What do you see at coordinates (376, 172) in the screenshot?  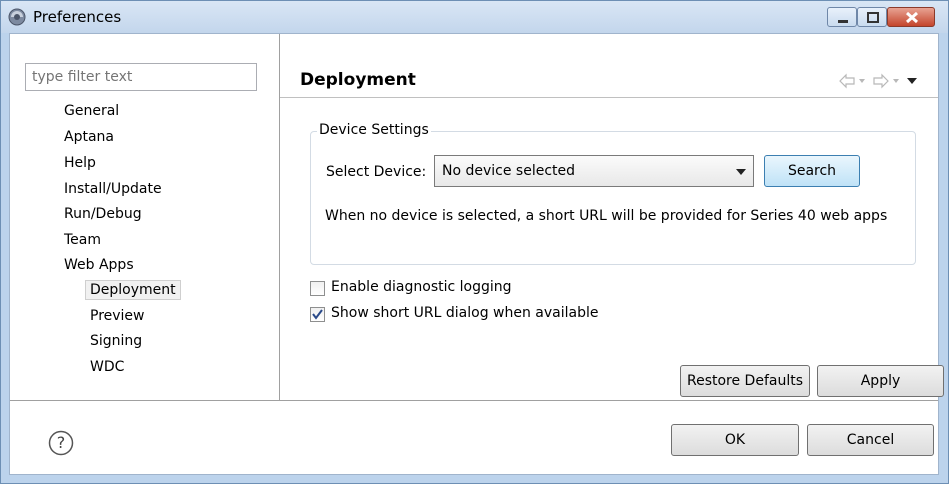 I see `select-device-label: Select Device:` at bounding box center [376, 172].